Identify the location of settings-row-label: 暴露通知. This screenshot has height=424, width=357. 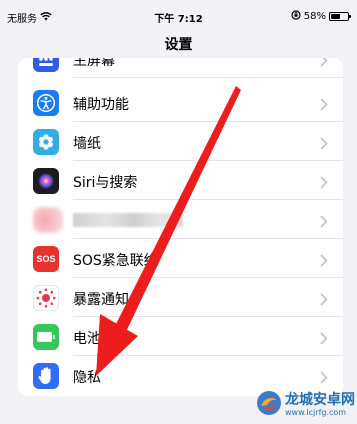
(101, 300).